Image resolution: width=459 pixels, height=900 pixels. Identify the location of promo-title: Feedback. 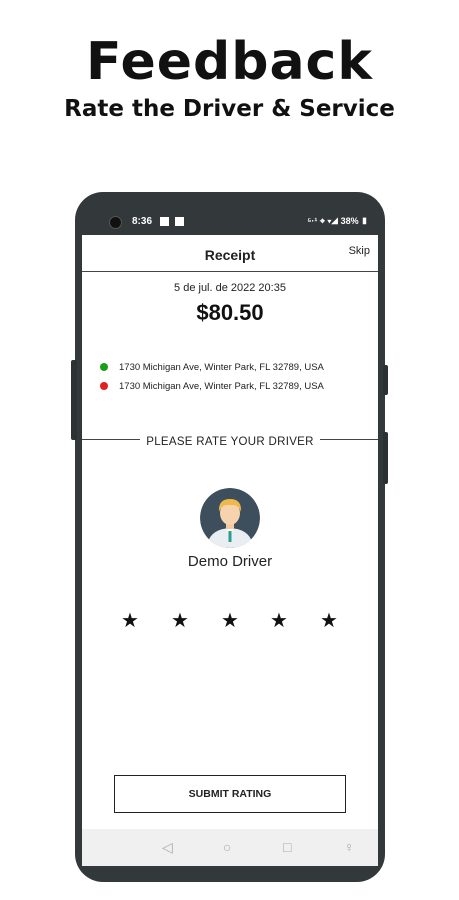
(229, 62).